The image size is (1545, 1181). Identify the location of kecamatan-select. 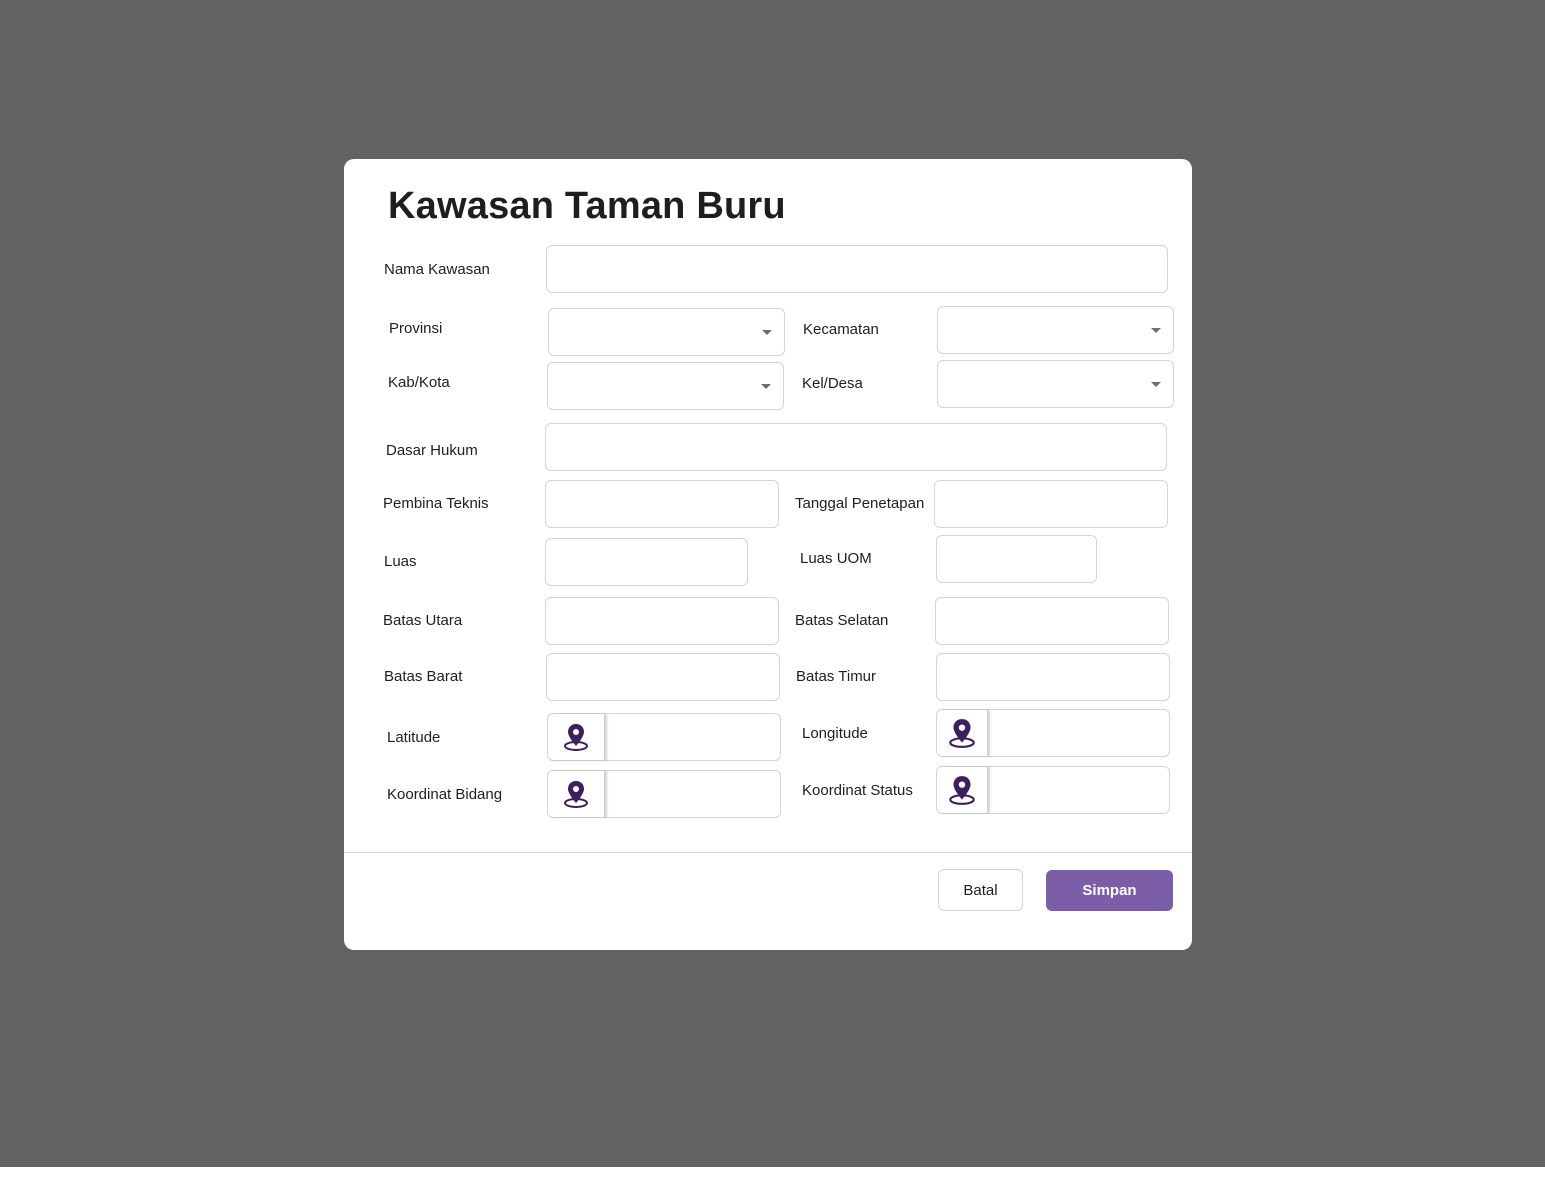
(1055, 330).